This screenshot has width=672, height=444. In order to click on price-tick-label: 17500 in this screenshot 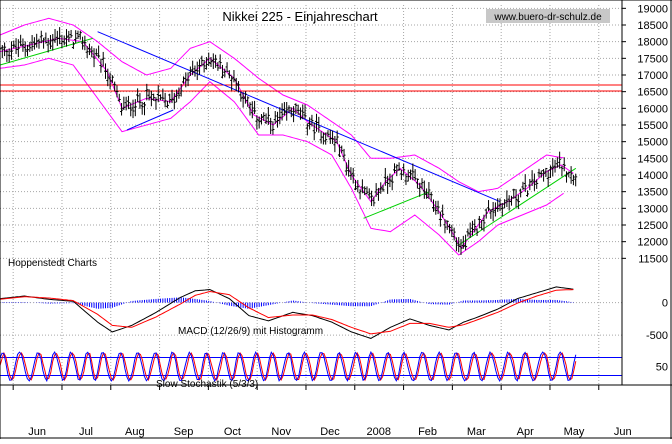, I will do `click(652, 59)`.